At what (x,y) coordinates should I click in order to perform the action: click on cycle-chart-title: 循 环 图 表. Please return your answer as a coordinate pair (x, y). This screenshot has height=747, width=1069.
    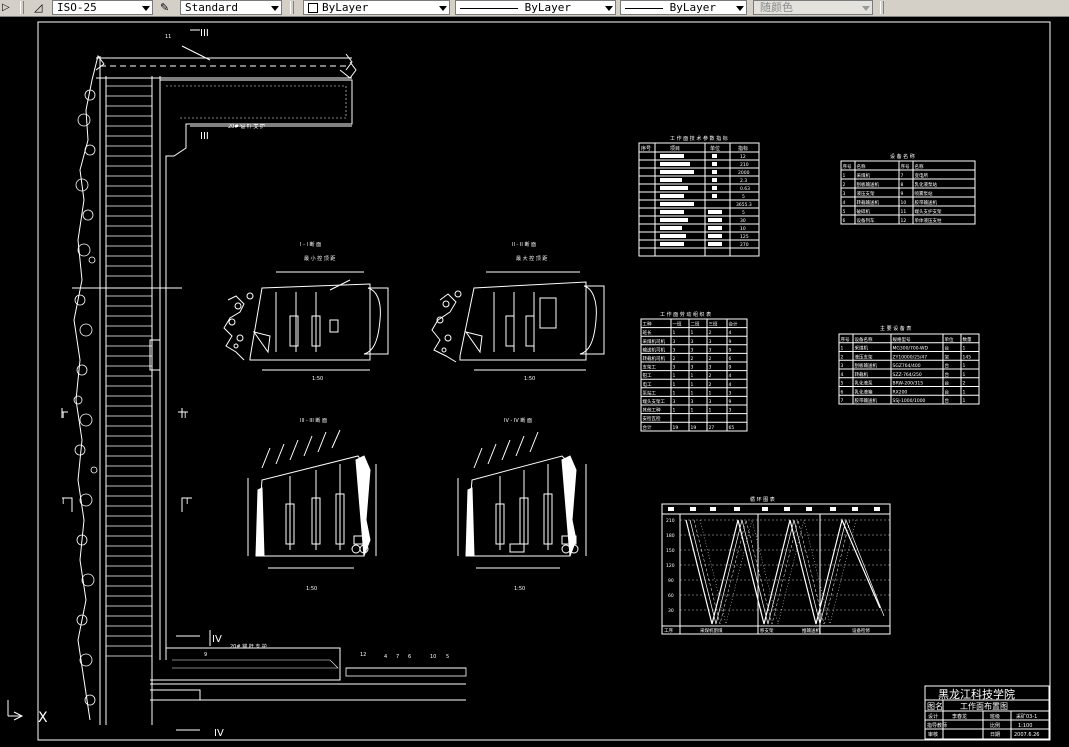
    Looking at the image, I should click on (762, 499).